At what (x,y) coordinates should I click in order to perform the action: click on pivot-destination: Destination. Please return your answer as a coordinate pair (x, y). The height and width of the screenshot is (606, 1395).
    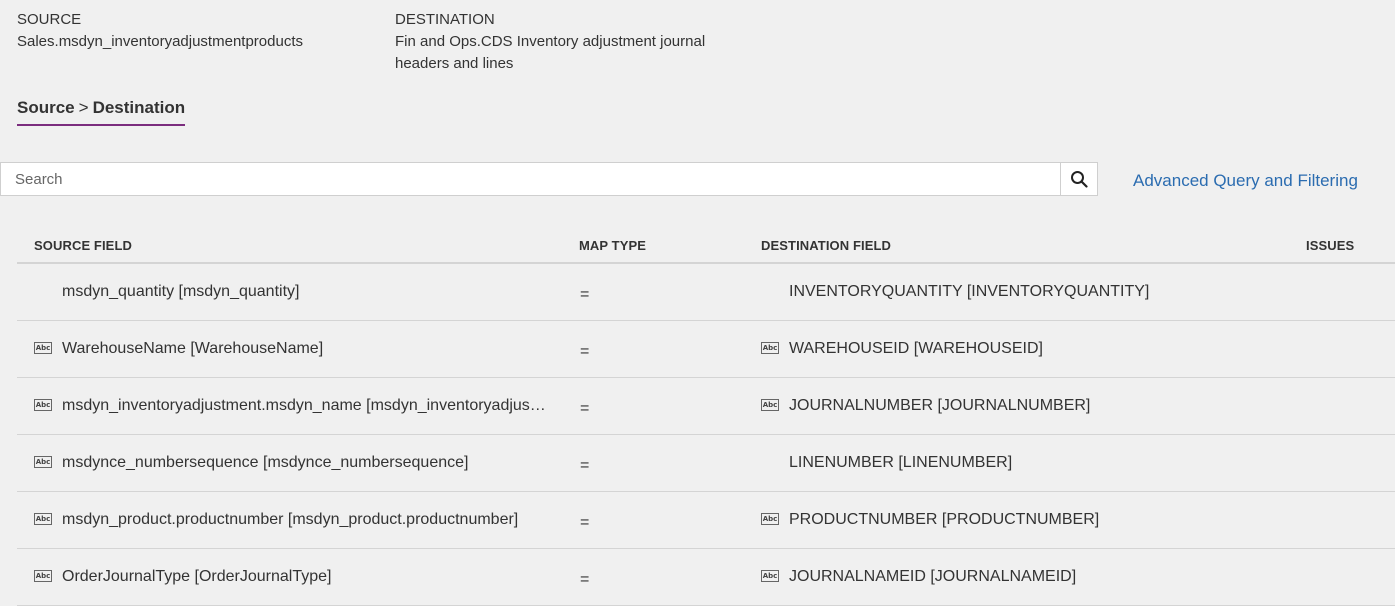
    Looking at the image, I should click on (139, 107).